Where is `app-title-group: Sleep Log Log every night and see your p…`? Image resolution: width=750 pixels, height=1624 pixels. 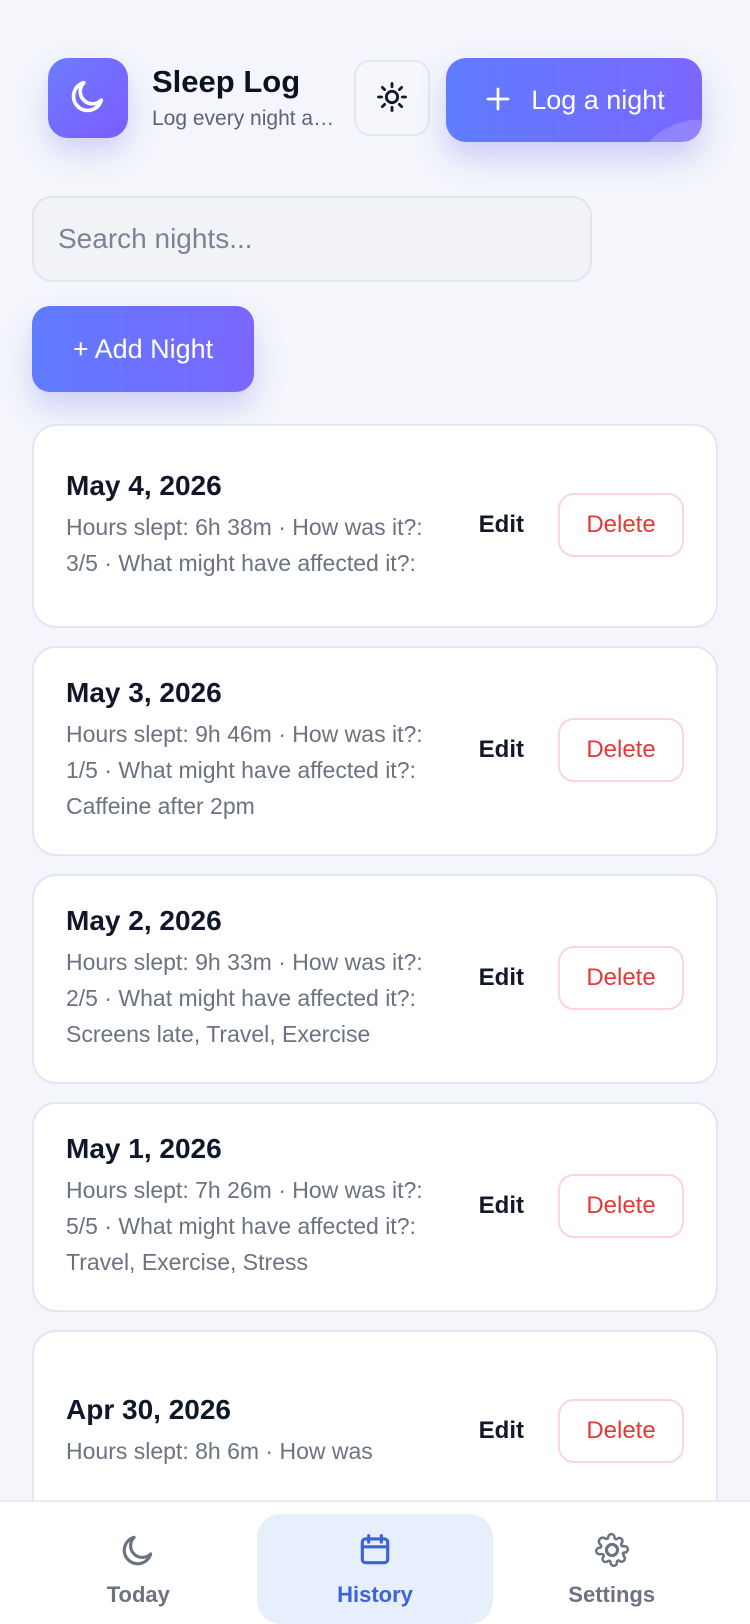
app-title-group: Sleep Log Log every night and see your p… is located at coordinates (244, 98).